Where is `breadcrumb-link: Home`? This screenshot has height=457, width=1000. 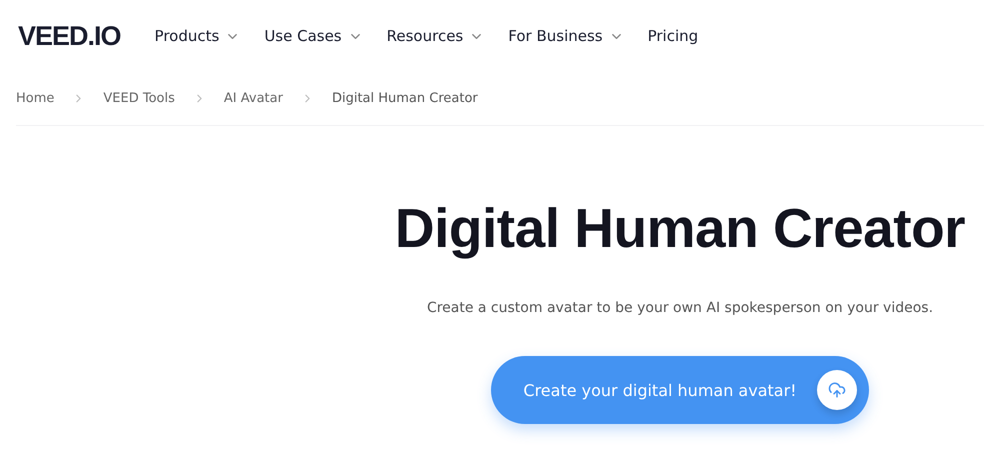 breadcrumb-link: Home is located at coordinates (35, 98).